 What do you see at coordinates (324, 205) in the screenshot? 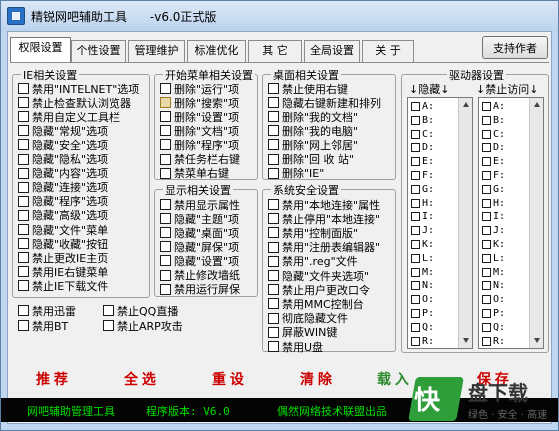
I see `security-checkbox: 禁用"本地连接"属性` at bounding box center [324, 205].